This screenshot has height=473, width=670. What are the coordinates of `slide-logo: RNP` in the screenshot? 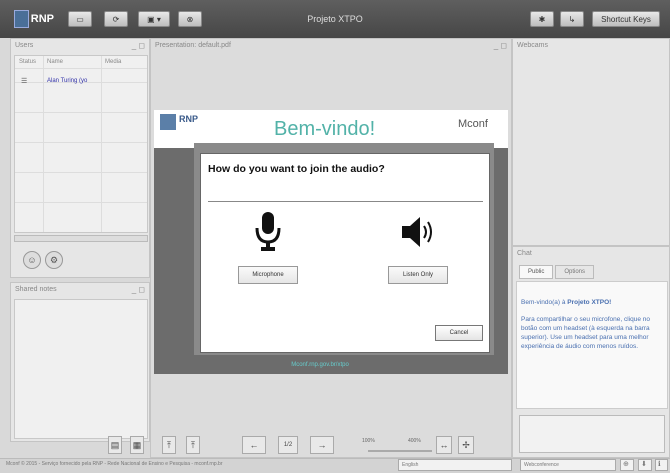 It's located at (191, 128).